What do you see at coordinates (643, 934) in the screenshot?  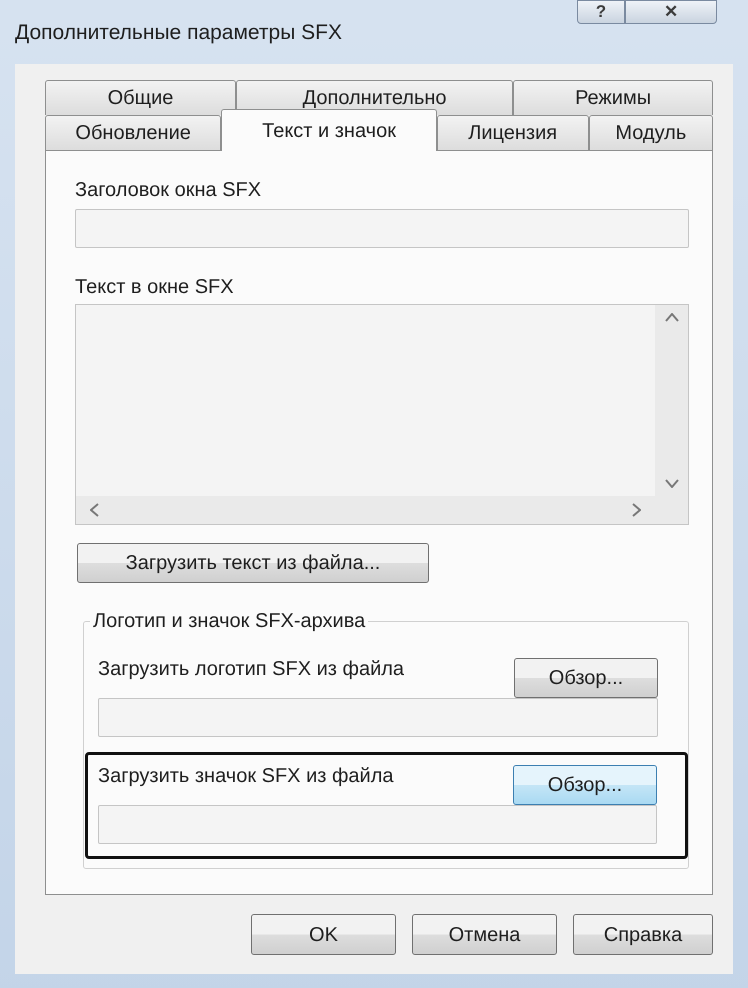 I see `dialog-button: Справка` at bounding box center [643, 934].